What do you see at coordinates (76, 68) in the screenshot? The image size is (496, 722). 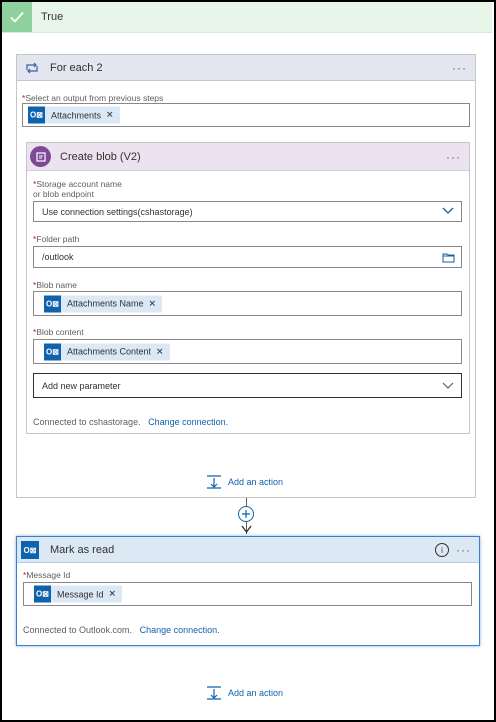 I see `foreach-title: For each 2` at bounding box center [76, 68].